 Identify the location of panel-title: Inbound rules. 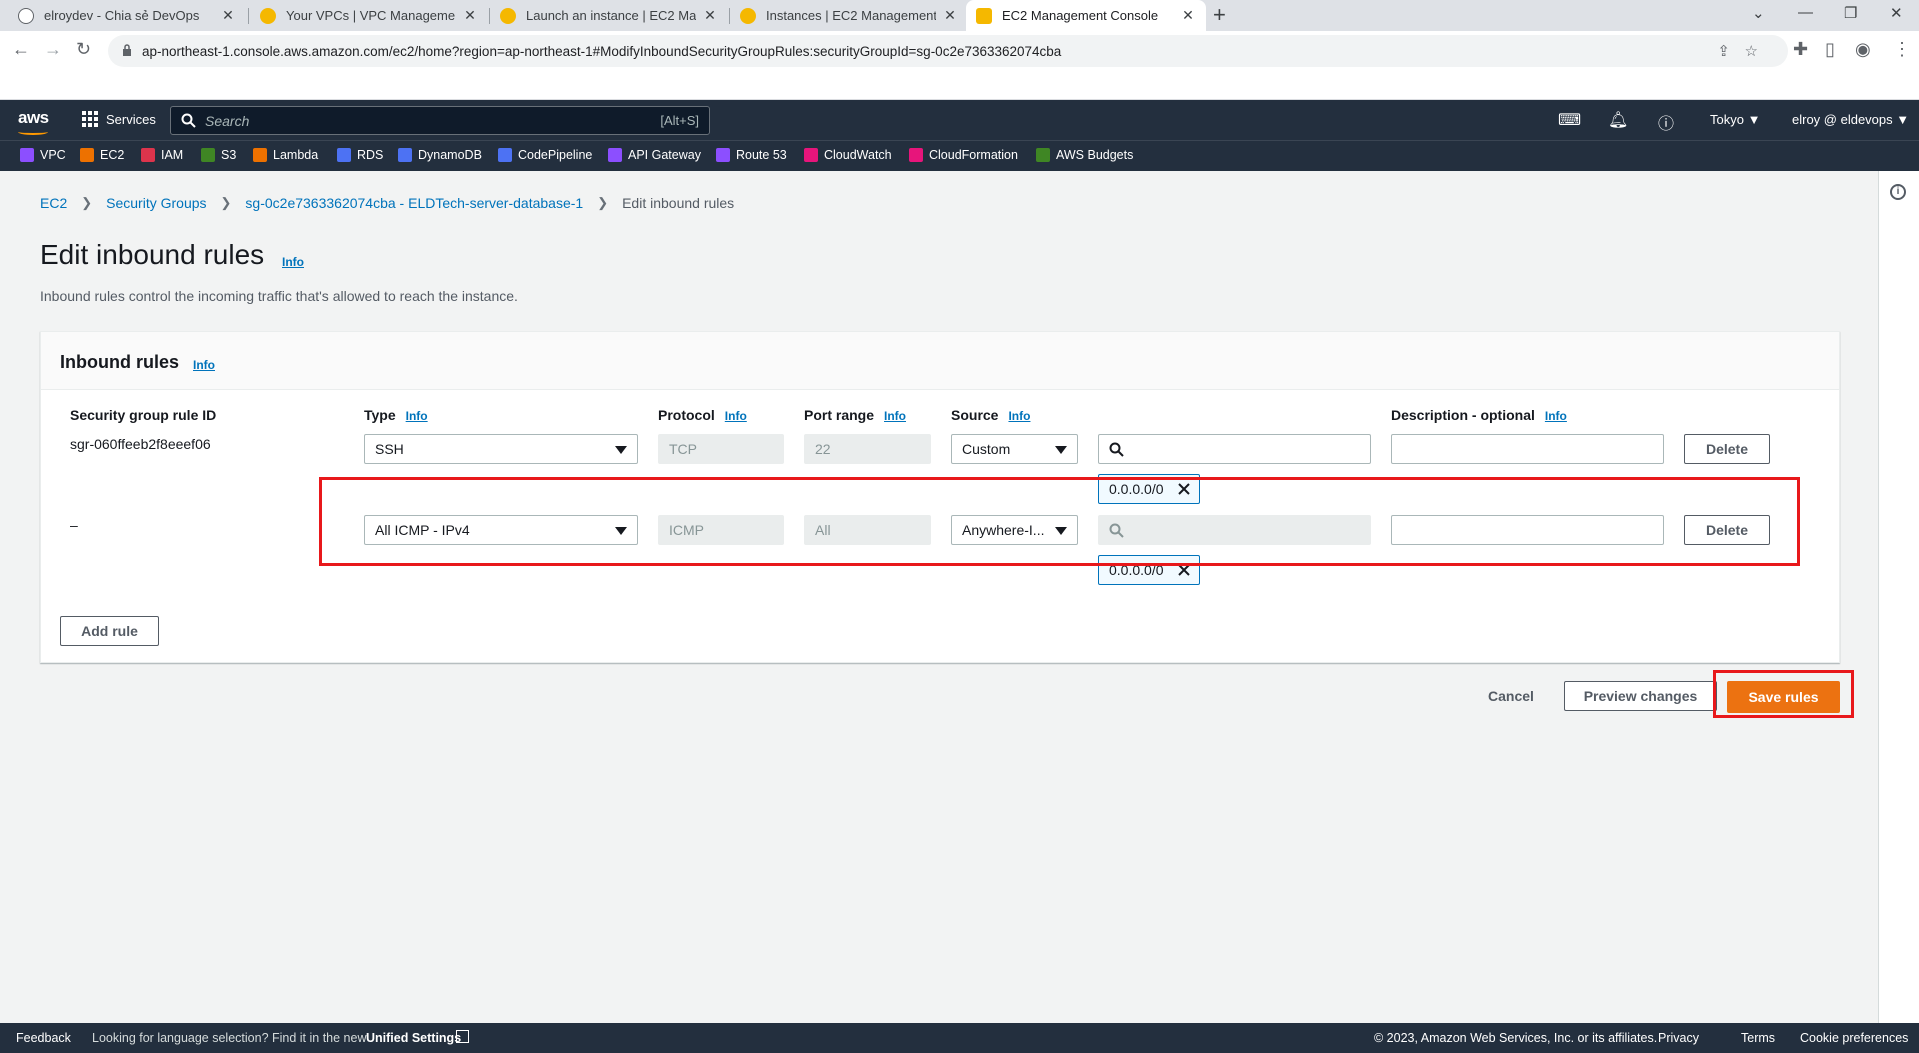
(119, 362).